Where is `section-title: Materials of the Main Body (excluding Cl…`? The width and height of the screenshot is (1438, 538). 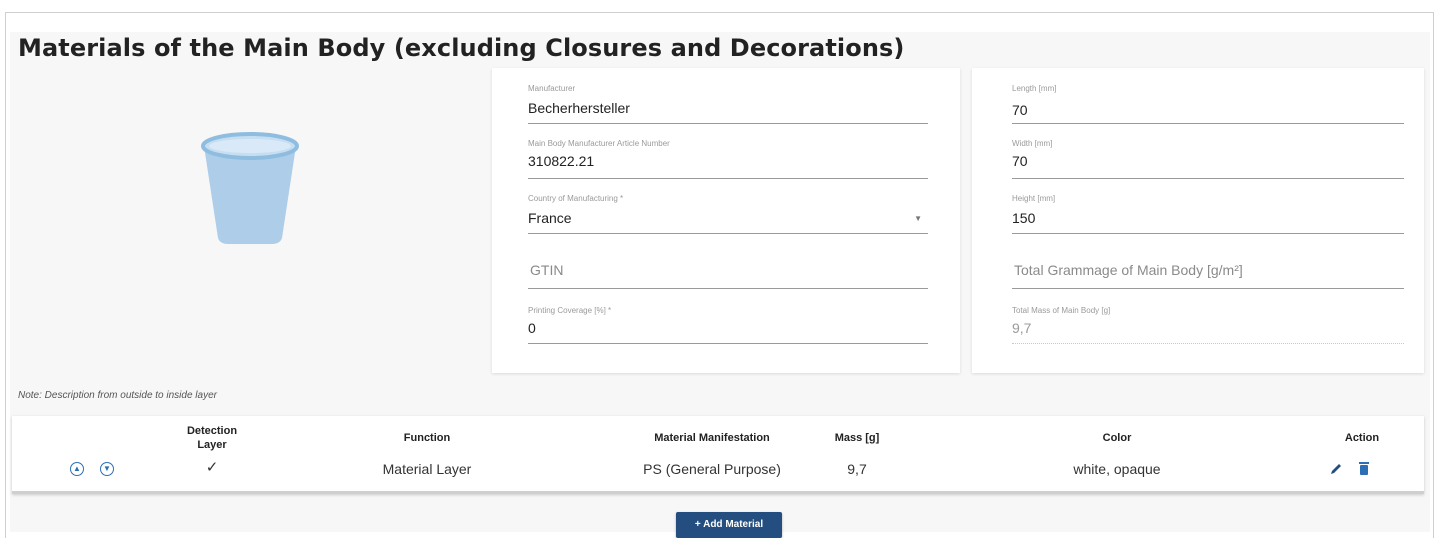
section-title: Materials of the Main Body (excluding Cl… is located at coordinates (461, 48).